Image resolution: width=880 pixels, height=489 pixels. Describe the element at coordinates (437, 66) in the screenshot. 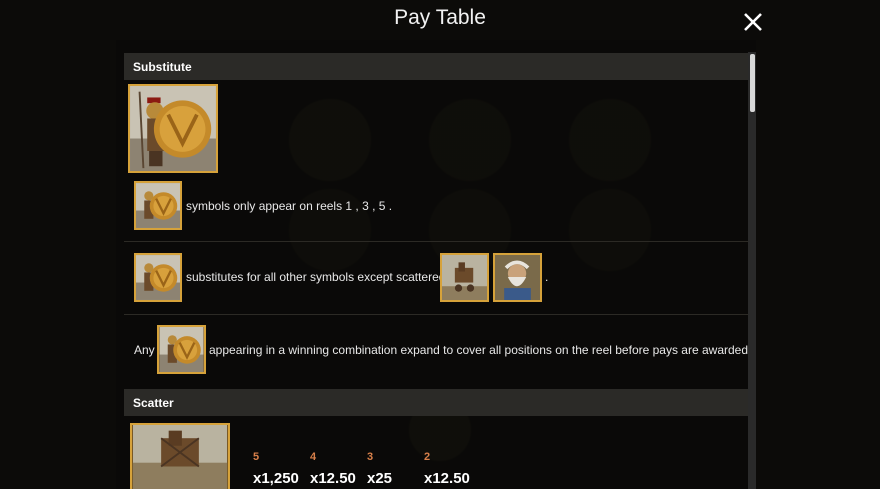

I see `section-header-substitute: Substitute` at that location.